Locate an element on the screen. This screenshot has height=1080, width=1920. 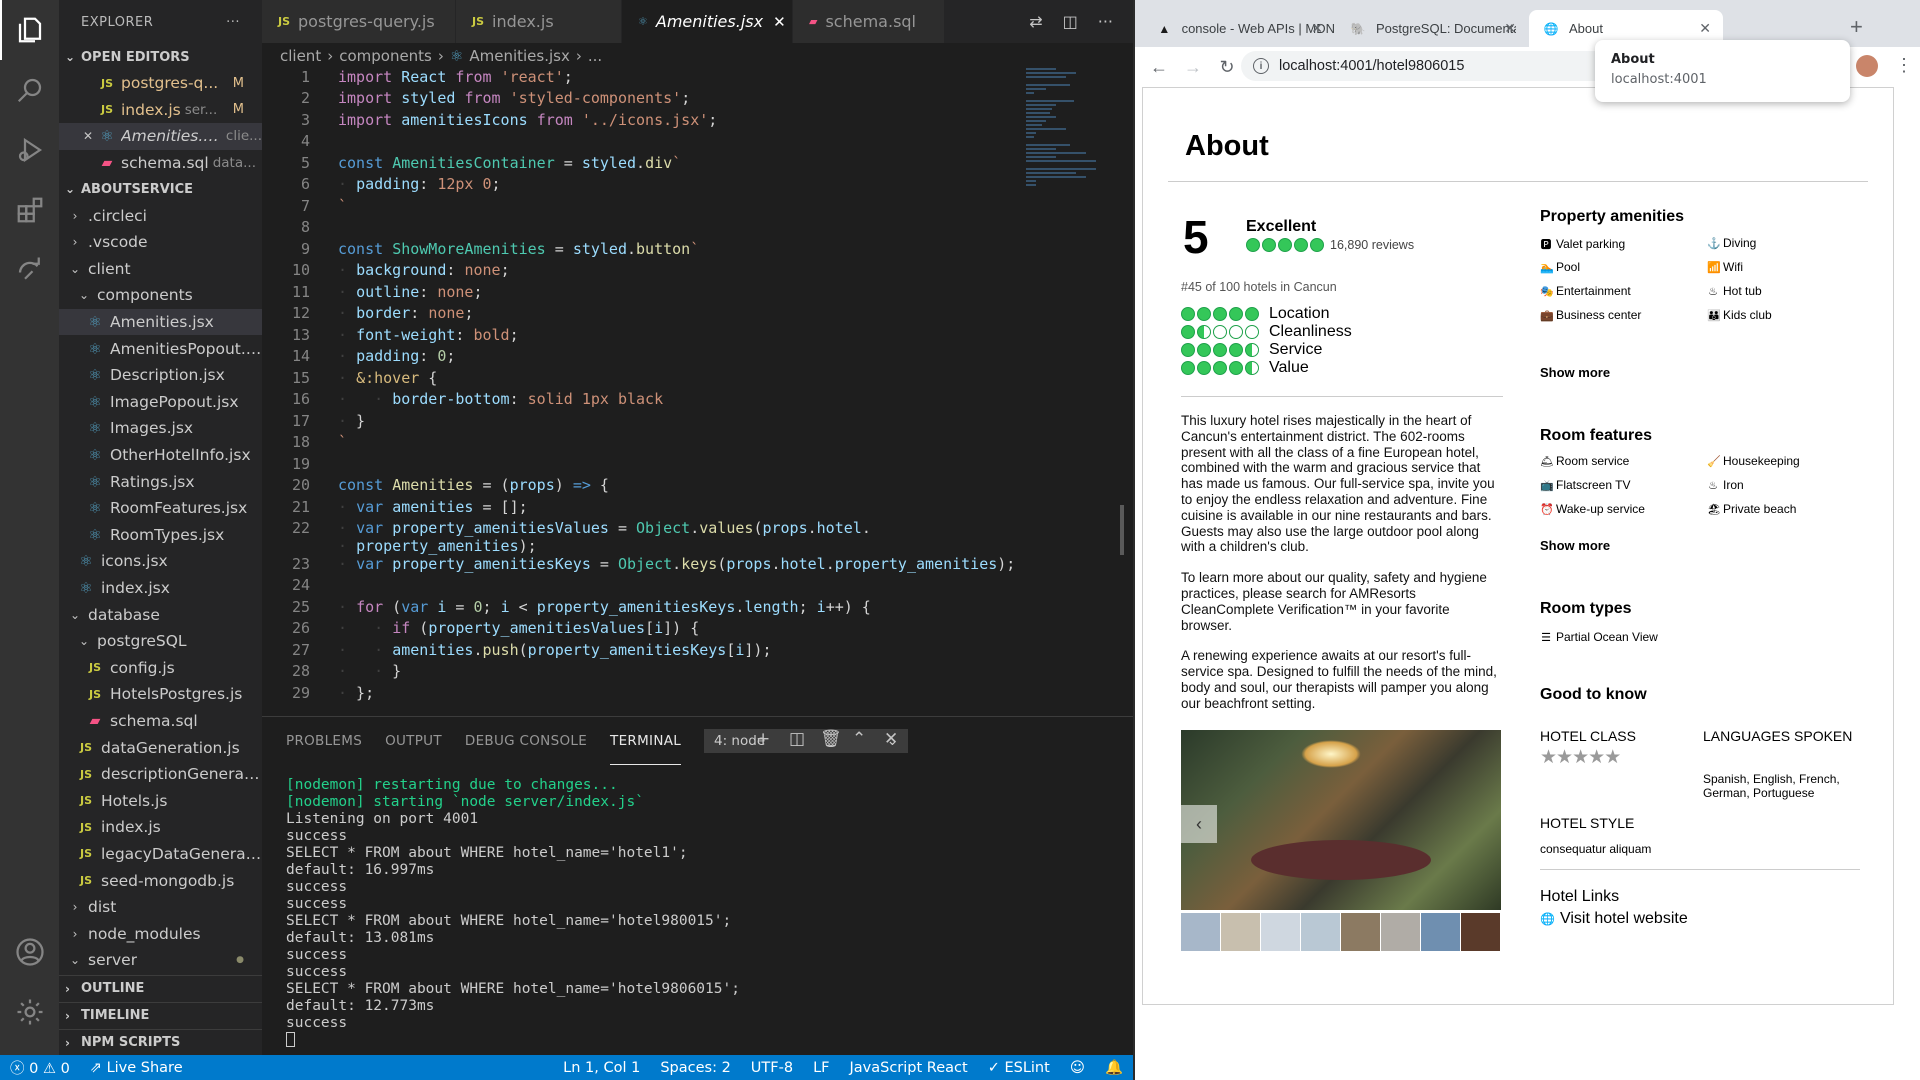
file-tree-item: ⌄ components is located at coordinates (160, 295).